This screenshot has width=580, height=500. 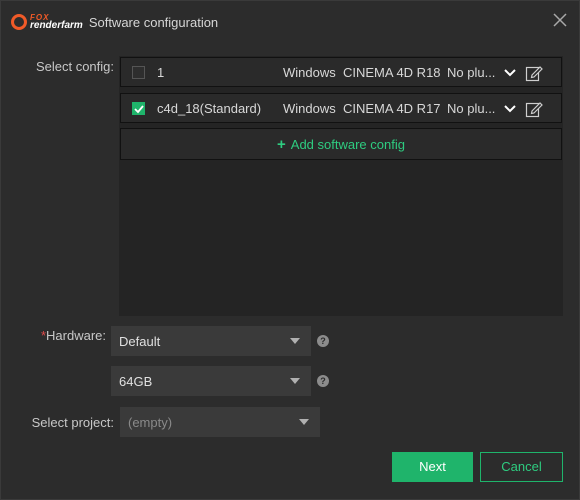 I want to click on select-project-label: Select project:, so click(x=72, y=422).